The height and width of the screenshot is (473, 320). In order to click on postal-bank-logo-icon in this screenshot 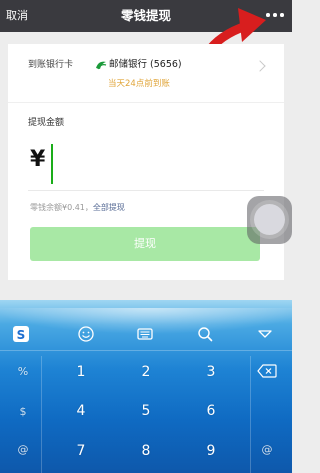, I will do `click(101, 65)`.